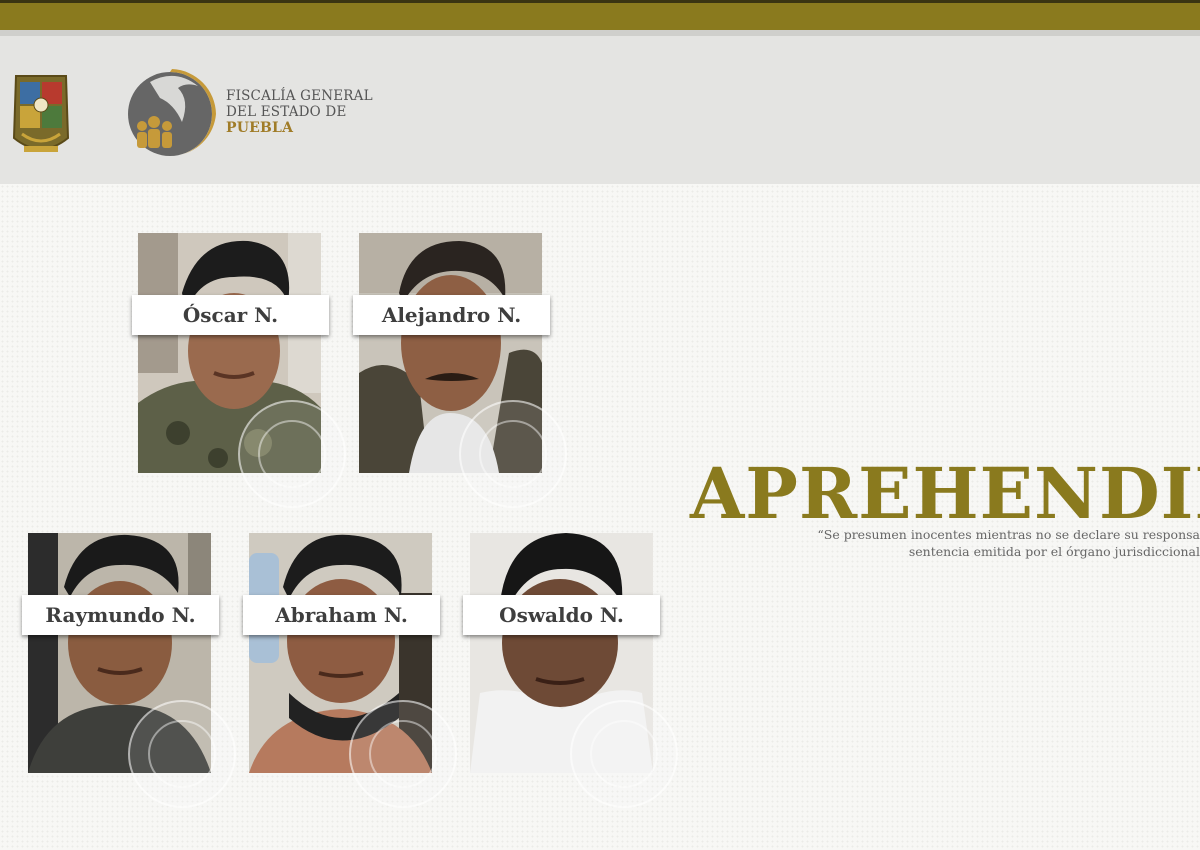 The width and height of the screenshot is (1200, 850). I want to click on detainee-name-label: Raymundo N., so click(120, 615).